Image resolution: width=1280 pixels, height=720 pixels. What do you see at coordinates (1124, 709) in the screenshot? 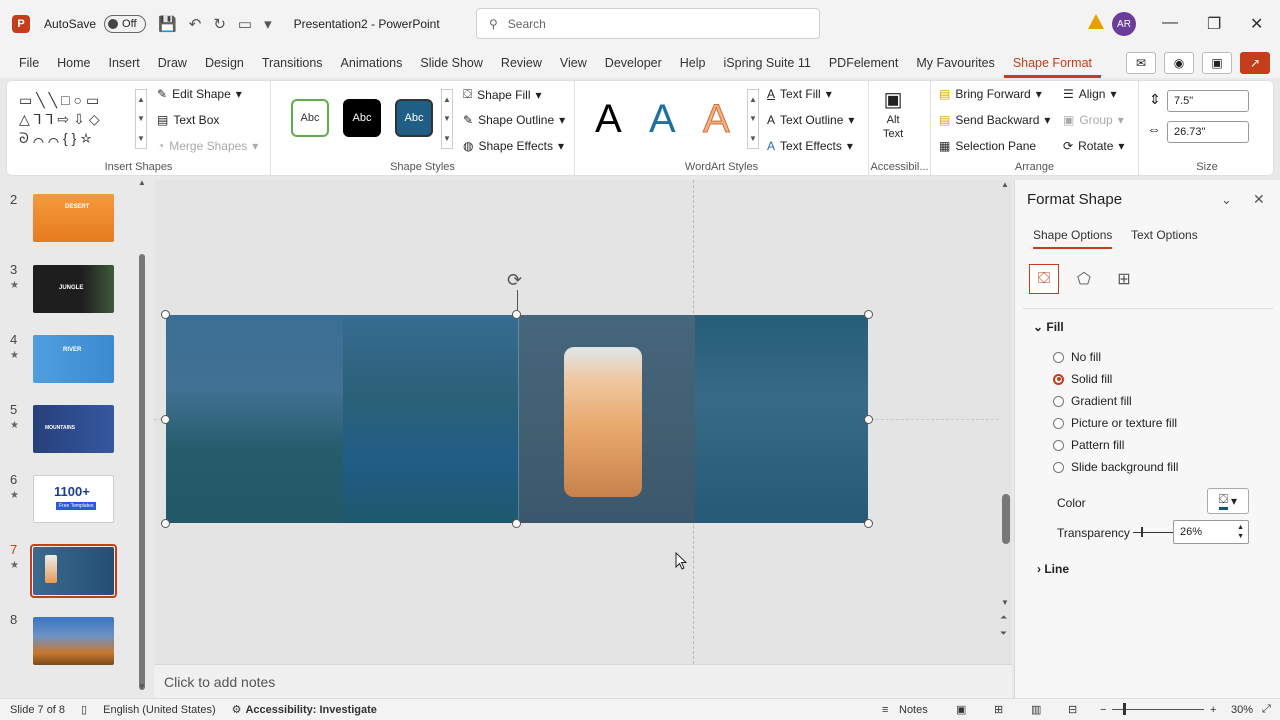
I see `zoom-slider-thumb` at bounding box center [1124, 709].